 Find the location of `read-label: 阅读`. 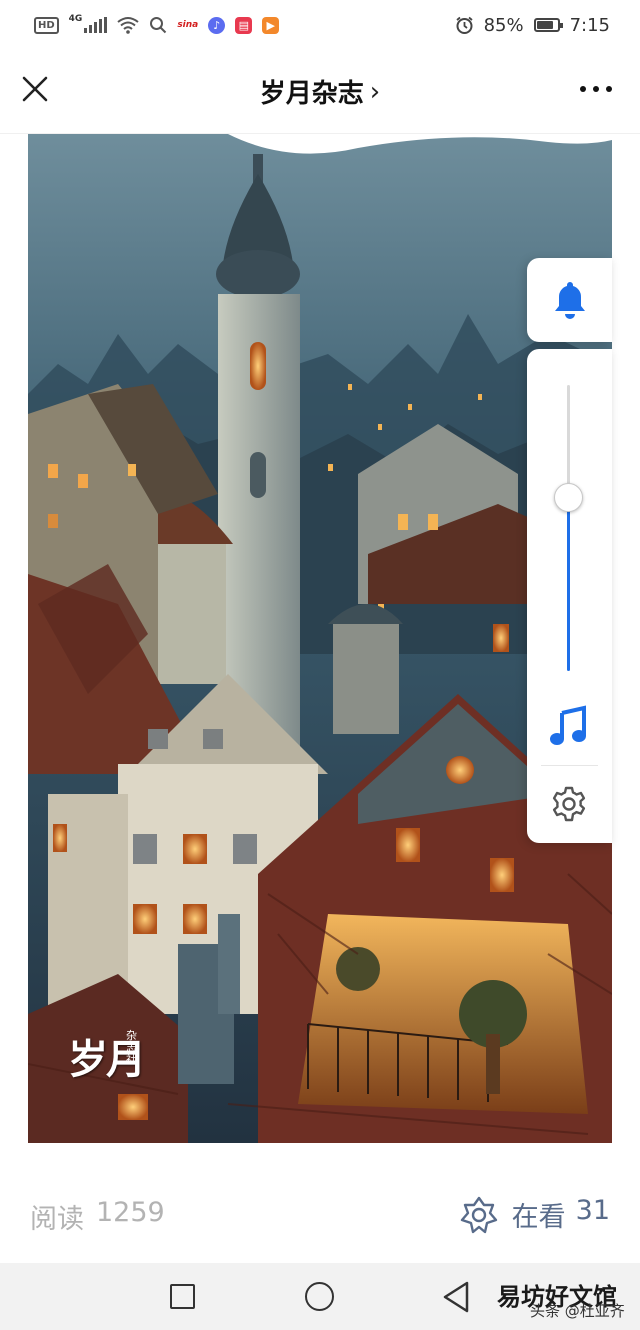

read-label: 阅读 is located at coordinates (57, 1219).